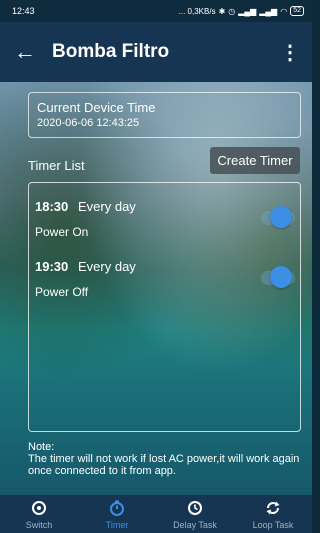 The height and width of the screenshot is (533, 320). I want to click on timer-time: 18:30, so click(52, 206).